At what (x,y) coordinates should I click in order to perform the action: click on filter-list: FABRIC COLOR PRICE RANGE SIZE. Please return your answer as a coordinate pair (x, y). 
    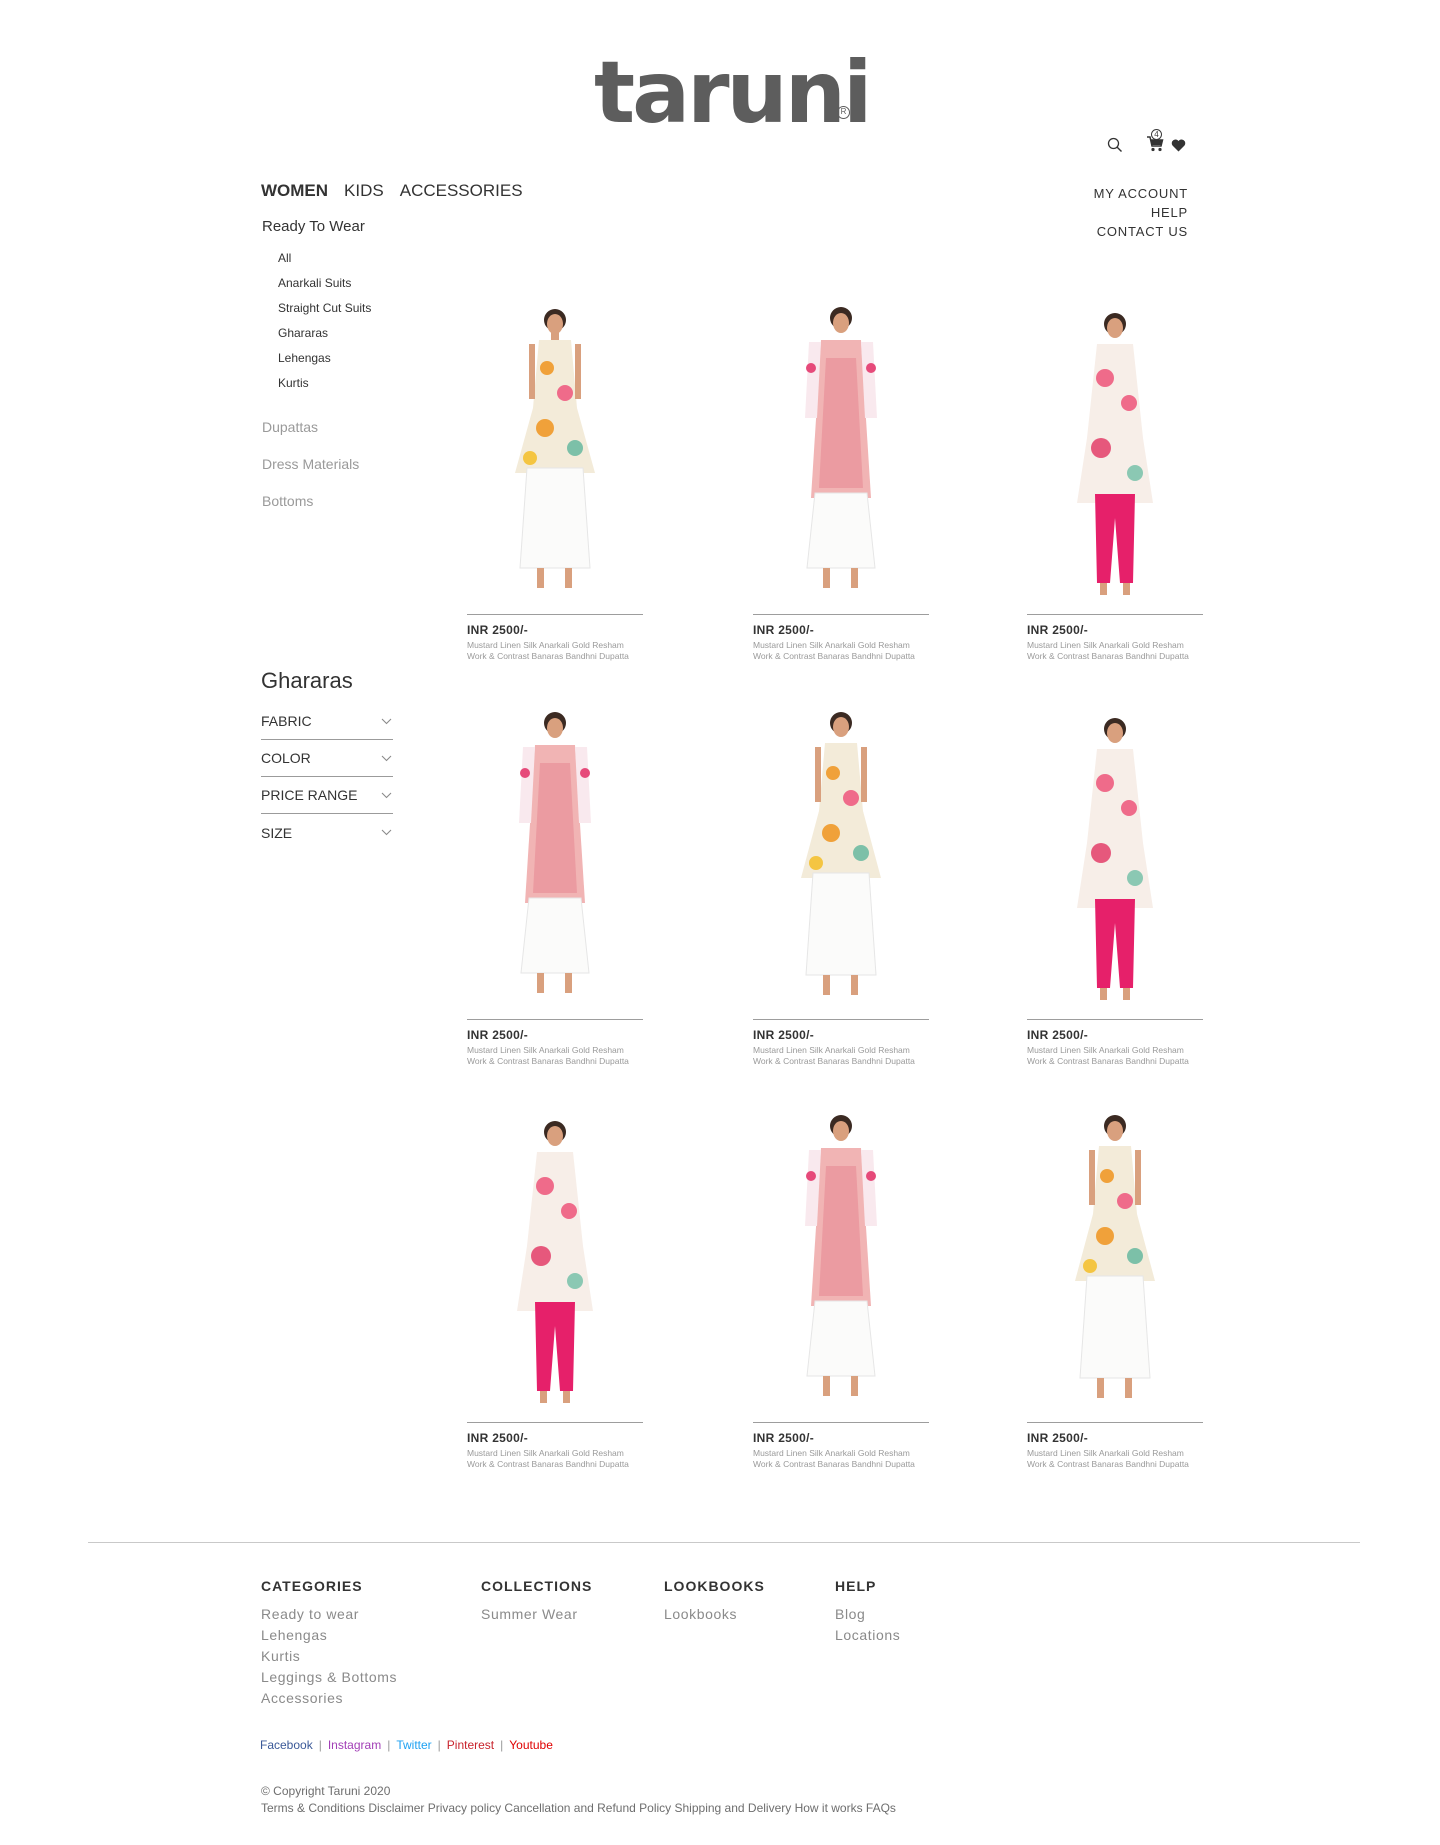
    Looking at the image, I should click on (327, 777).